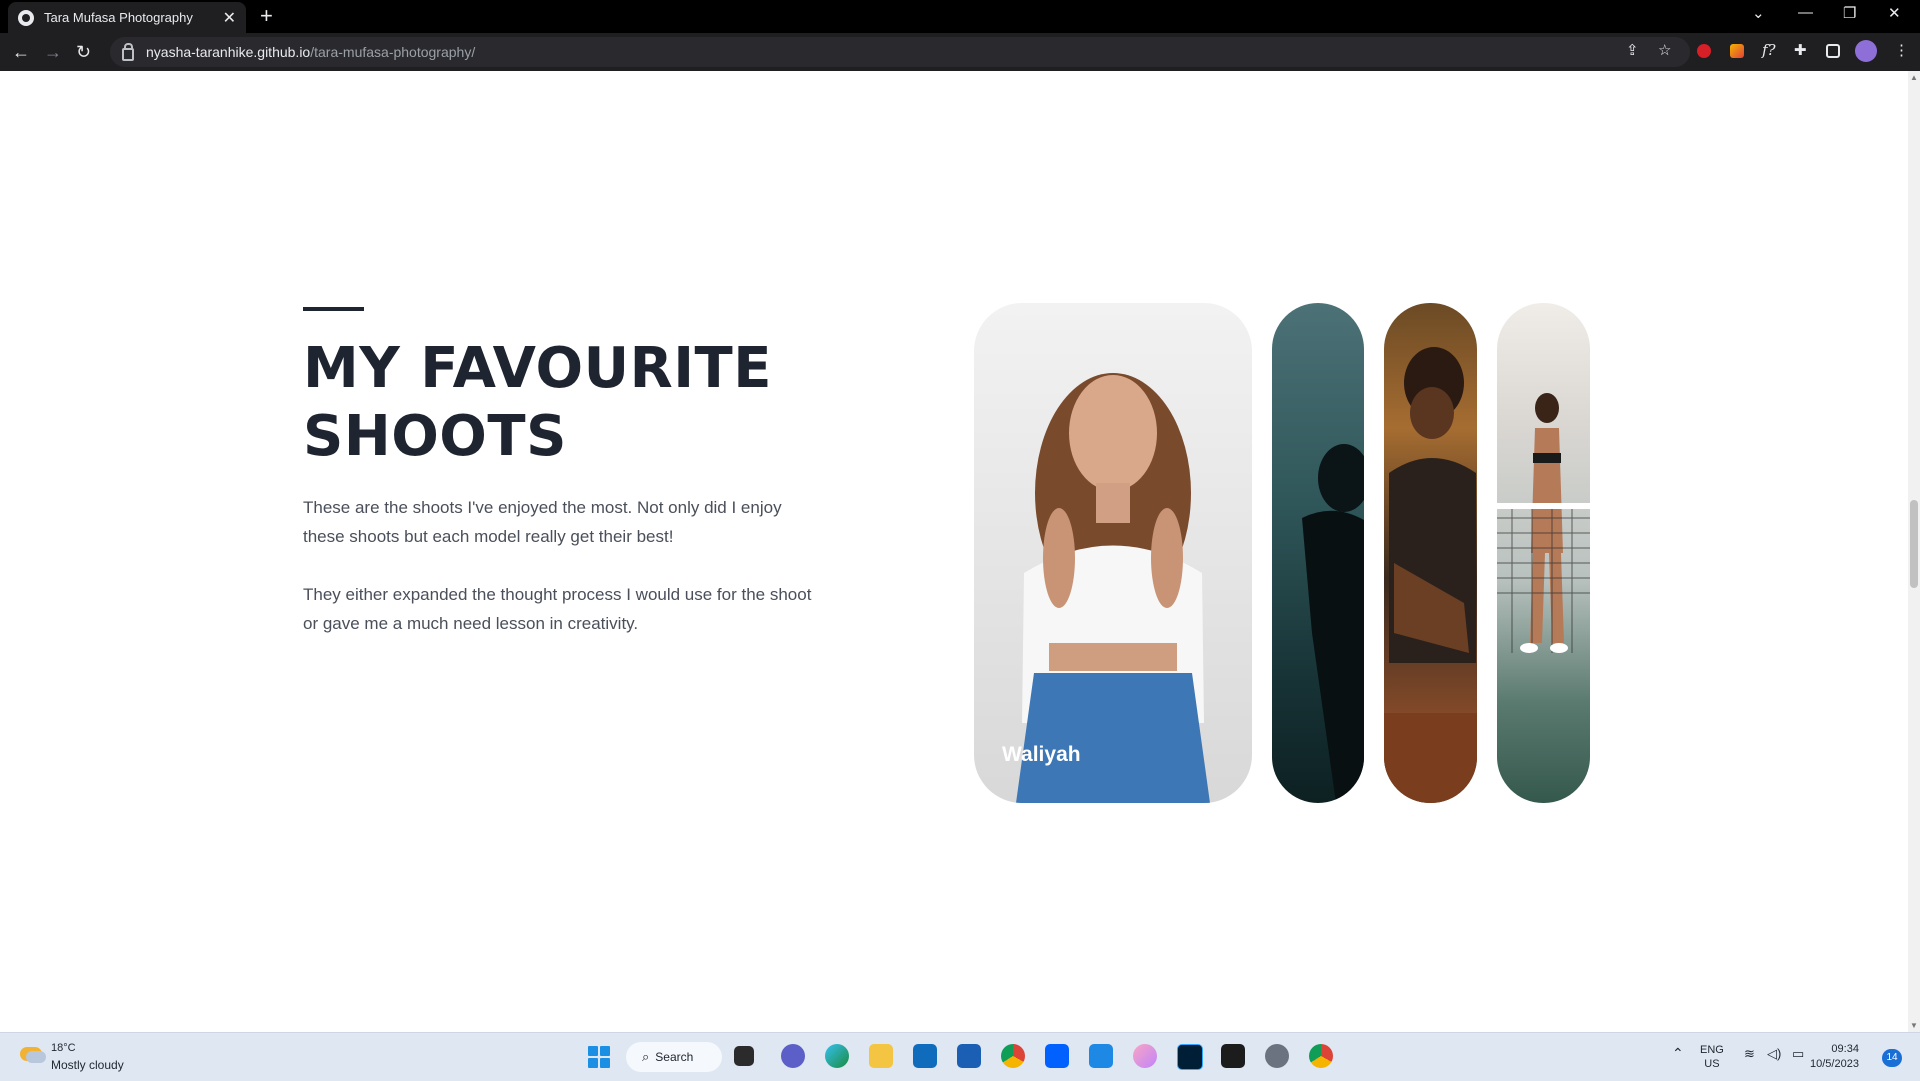  Describe the element at coordinates (229, 18) in the screenshot. I see `tab-close-icon: ✕` at that location.